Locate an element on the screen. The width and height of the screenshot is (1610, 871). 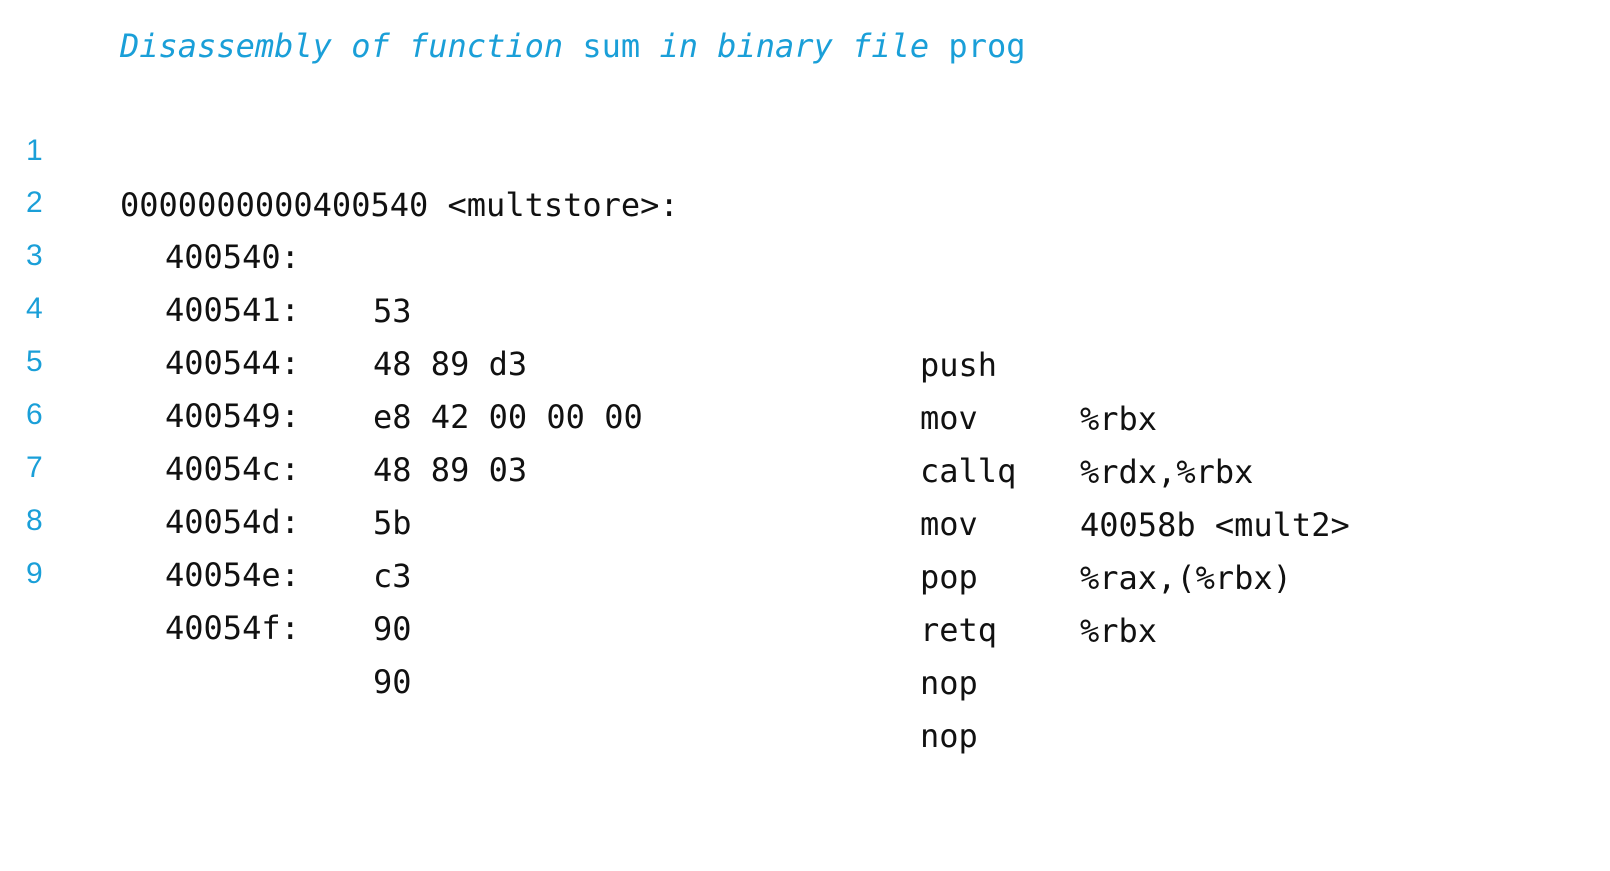
instruction-address: 40054f: is located at coordinates (232, 628).